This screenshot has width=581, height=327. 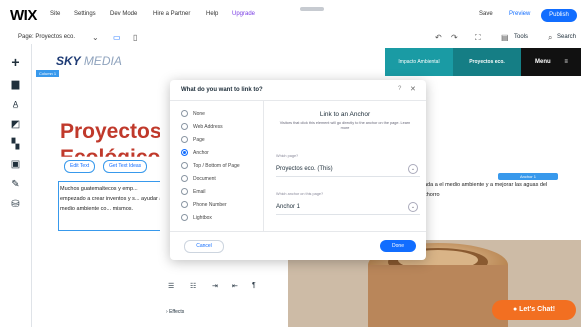 I want to click on cancel-button: Cancel, so click(x=204, y=246).